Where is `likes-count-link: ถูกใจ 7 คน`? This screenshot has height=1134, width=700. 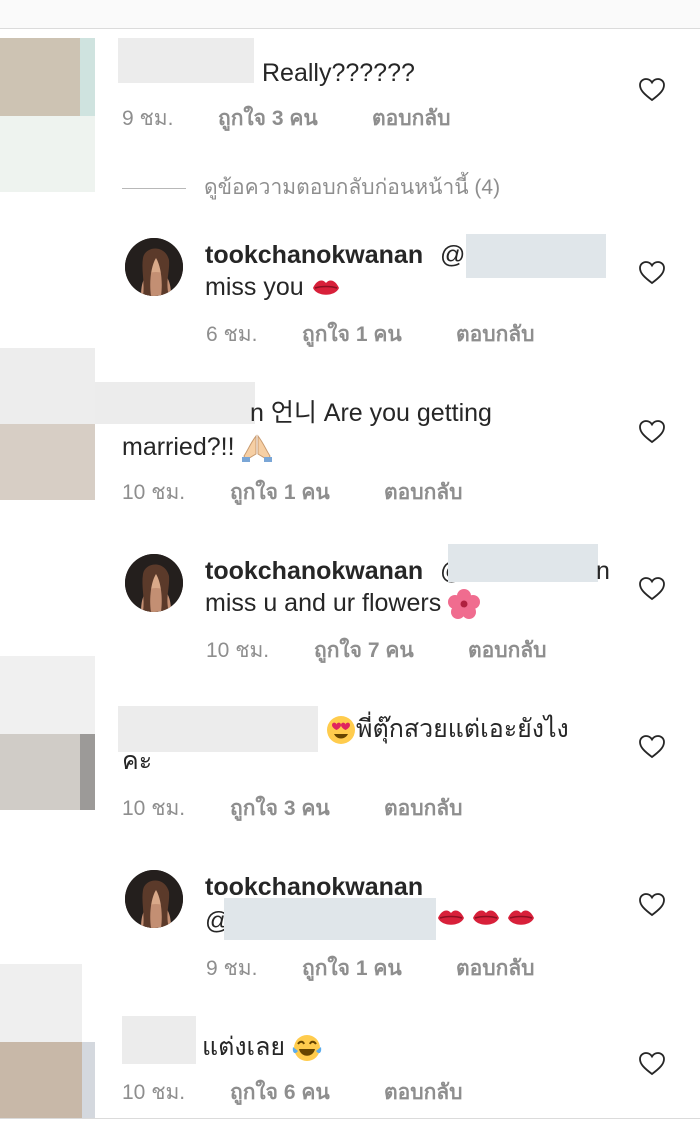 likes-count-link: ถูกใจ 7 คน is located at coordinates (364, 650).